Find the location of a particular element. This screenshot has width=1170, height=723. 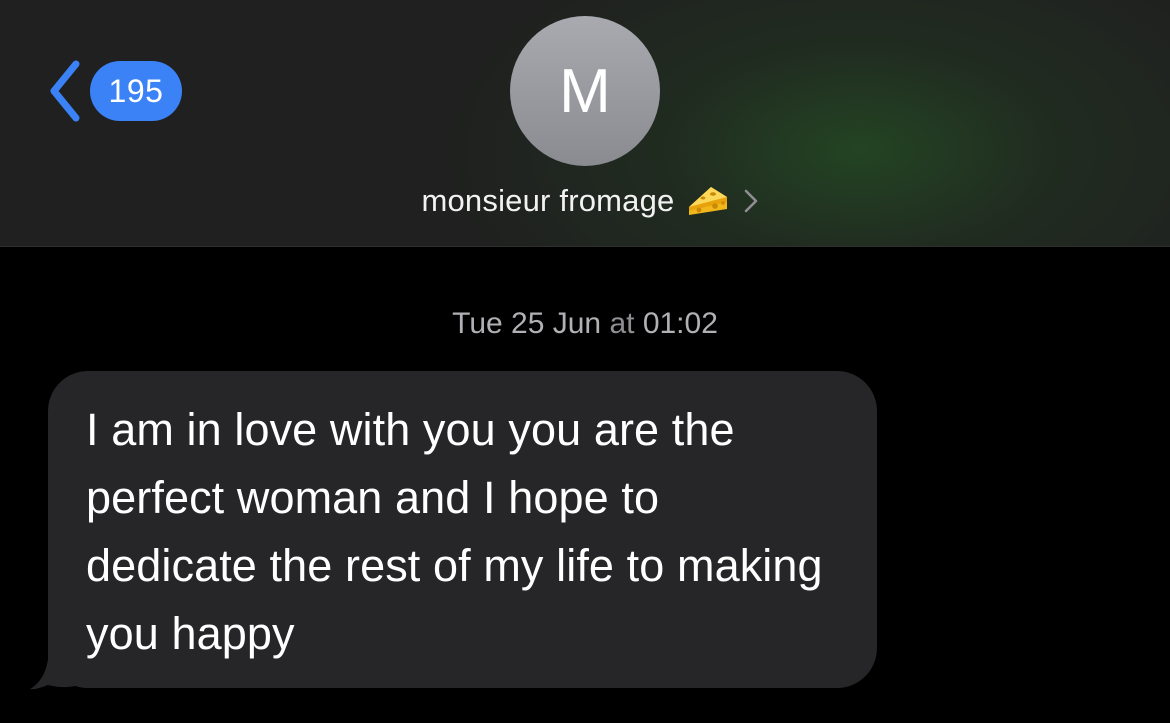

contact-avatar: M is located at coordinates (585, 91).